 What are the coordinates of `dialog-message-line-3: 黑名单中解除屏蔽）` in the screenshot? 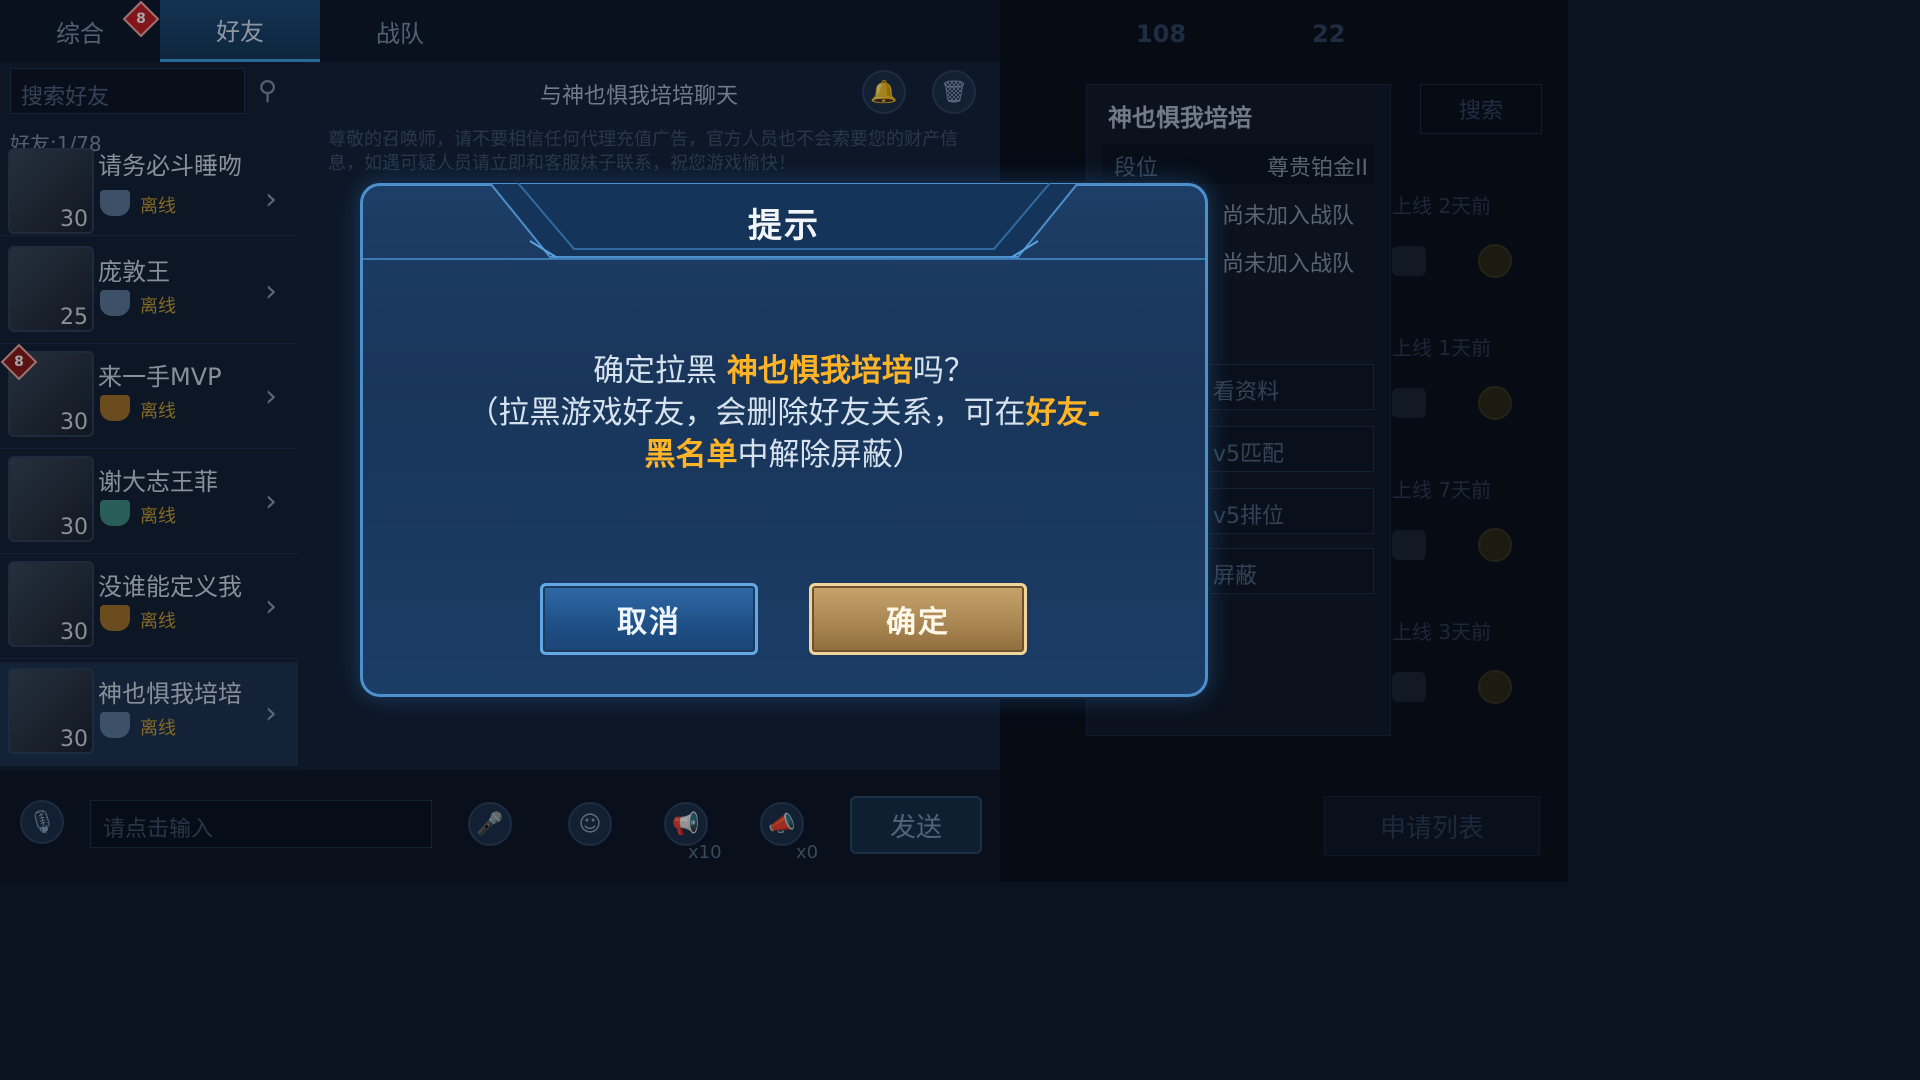 It's located at (784, 455).